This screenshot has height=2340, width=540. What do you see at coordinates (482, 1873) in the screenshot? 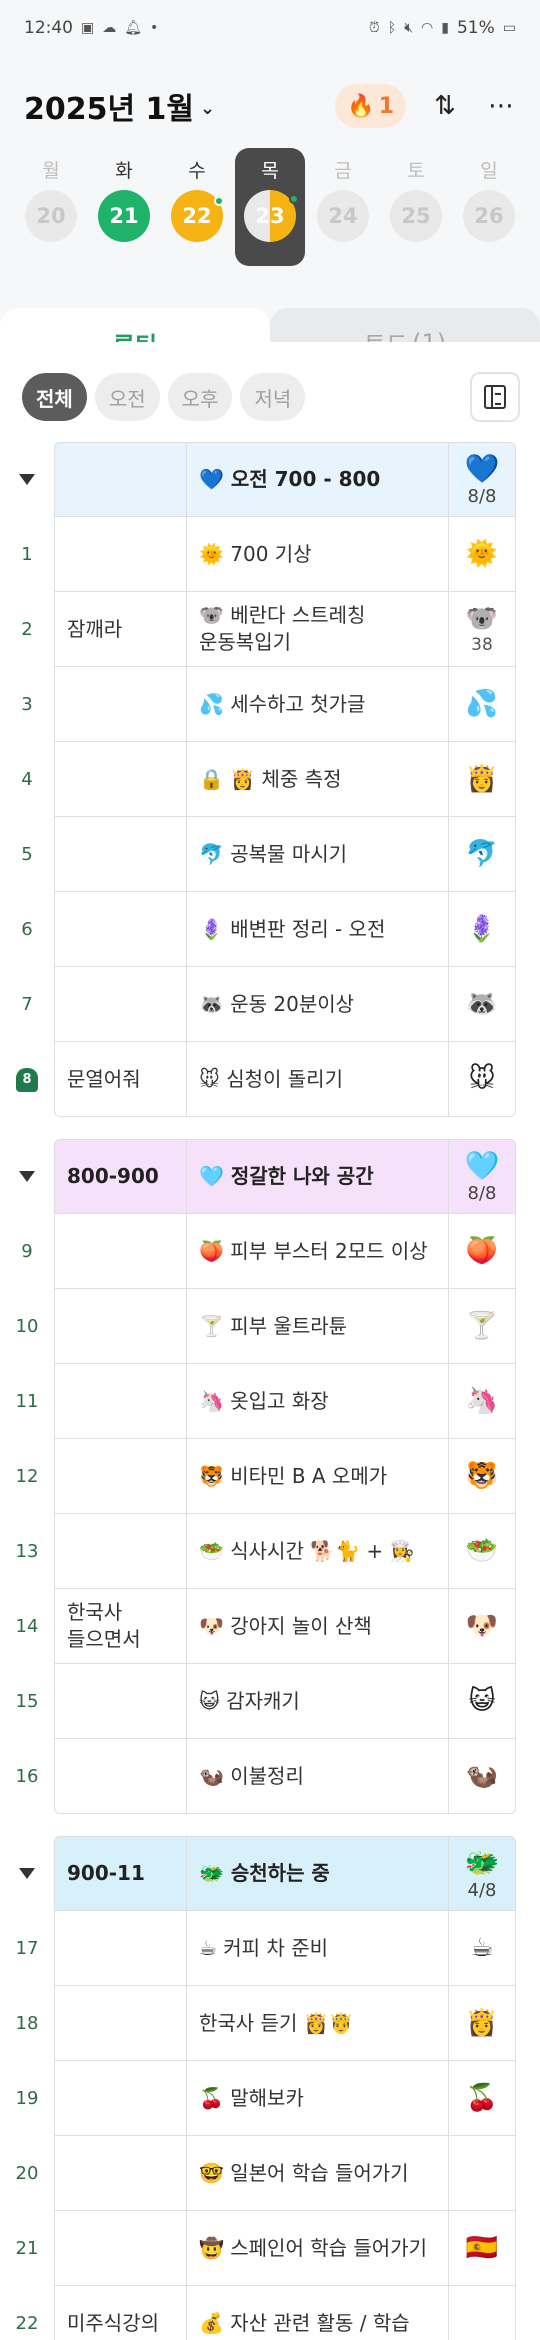
I see `section-progress: 🐲 4/8` at bounding box center [482, 1873].